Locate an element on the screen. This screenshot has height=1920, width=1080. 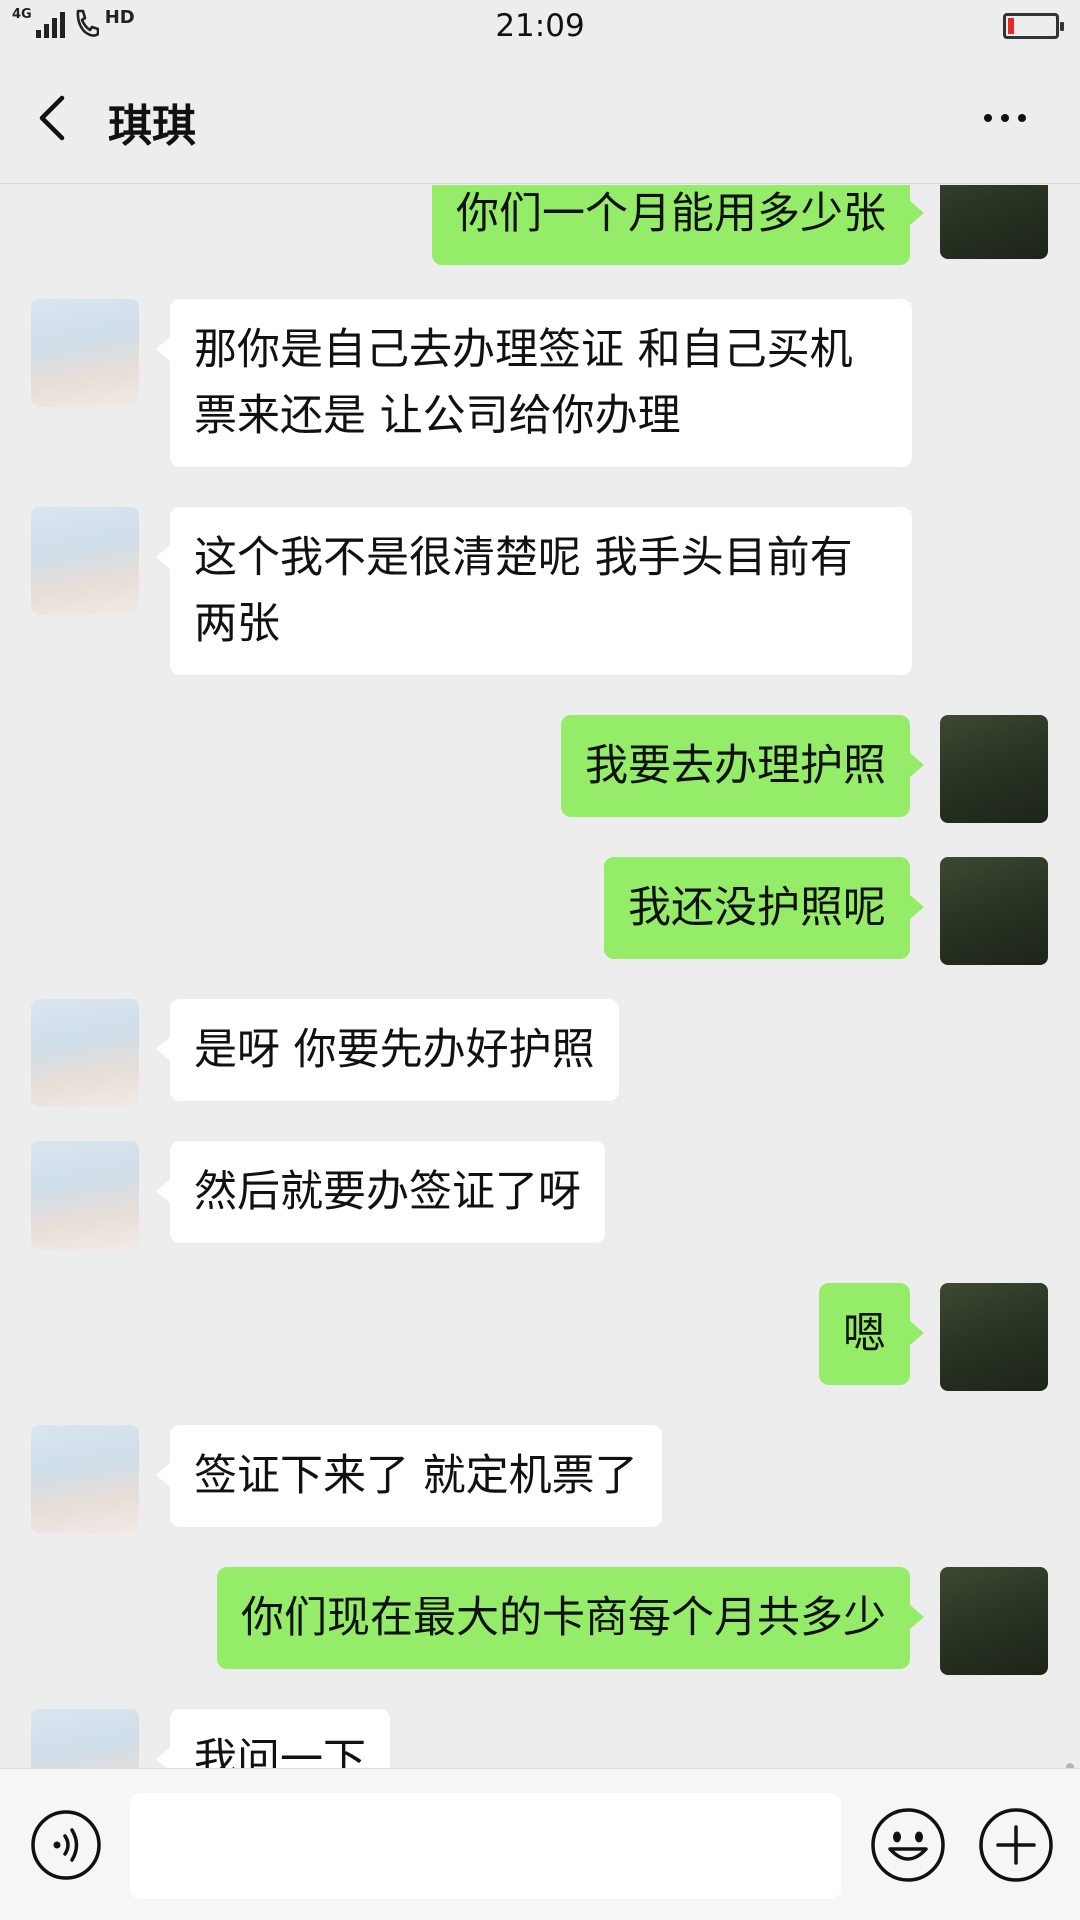
message-bubble: 这个我不是很清楚呢 我手头目前有两张 is located at coordinates (534, 591).